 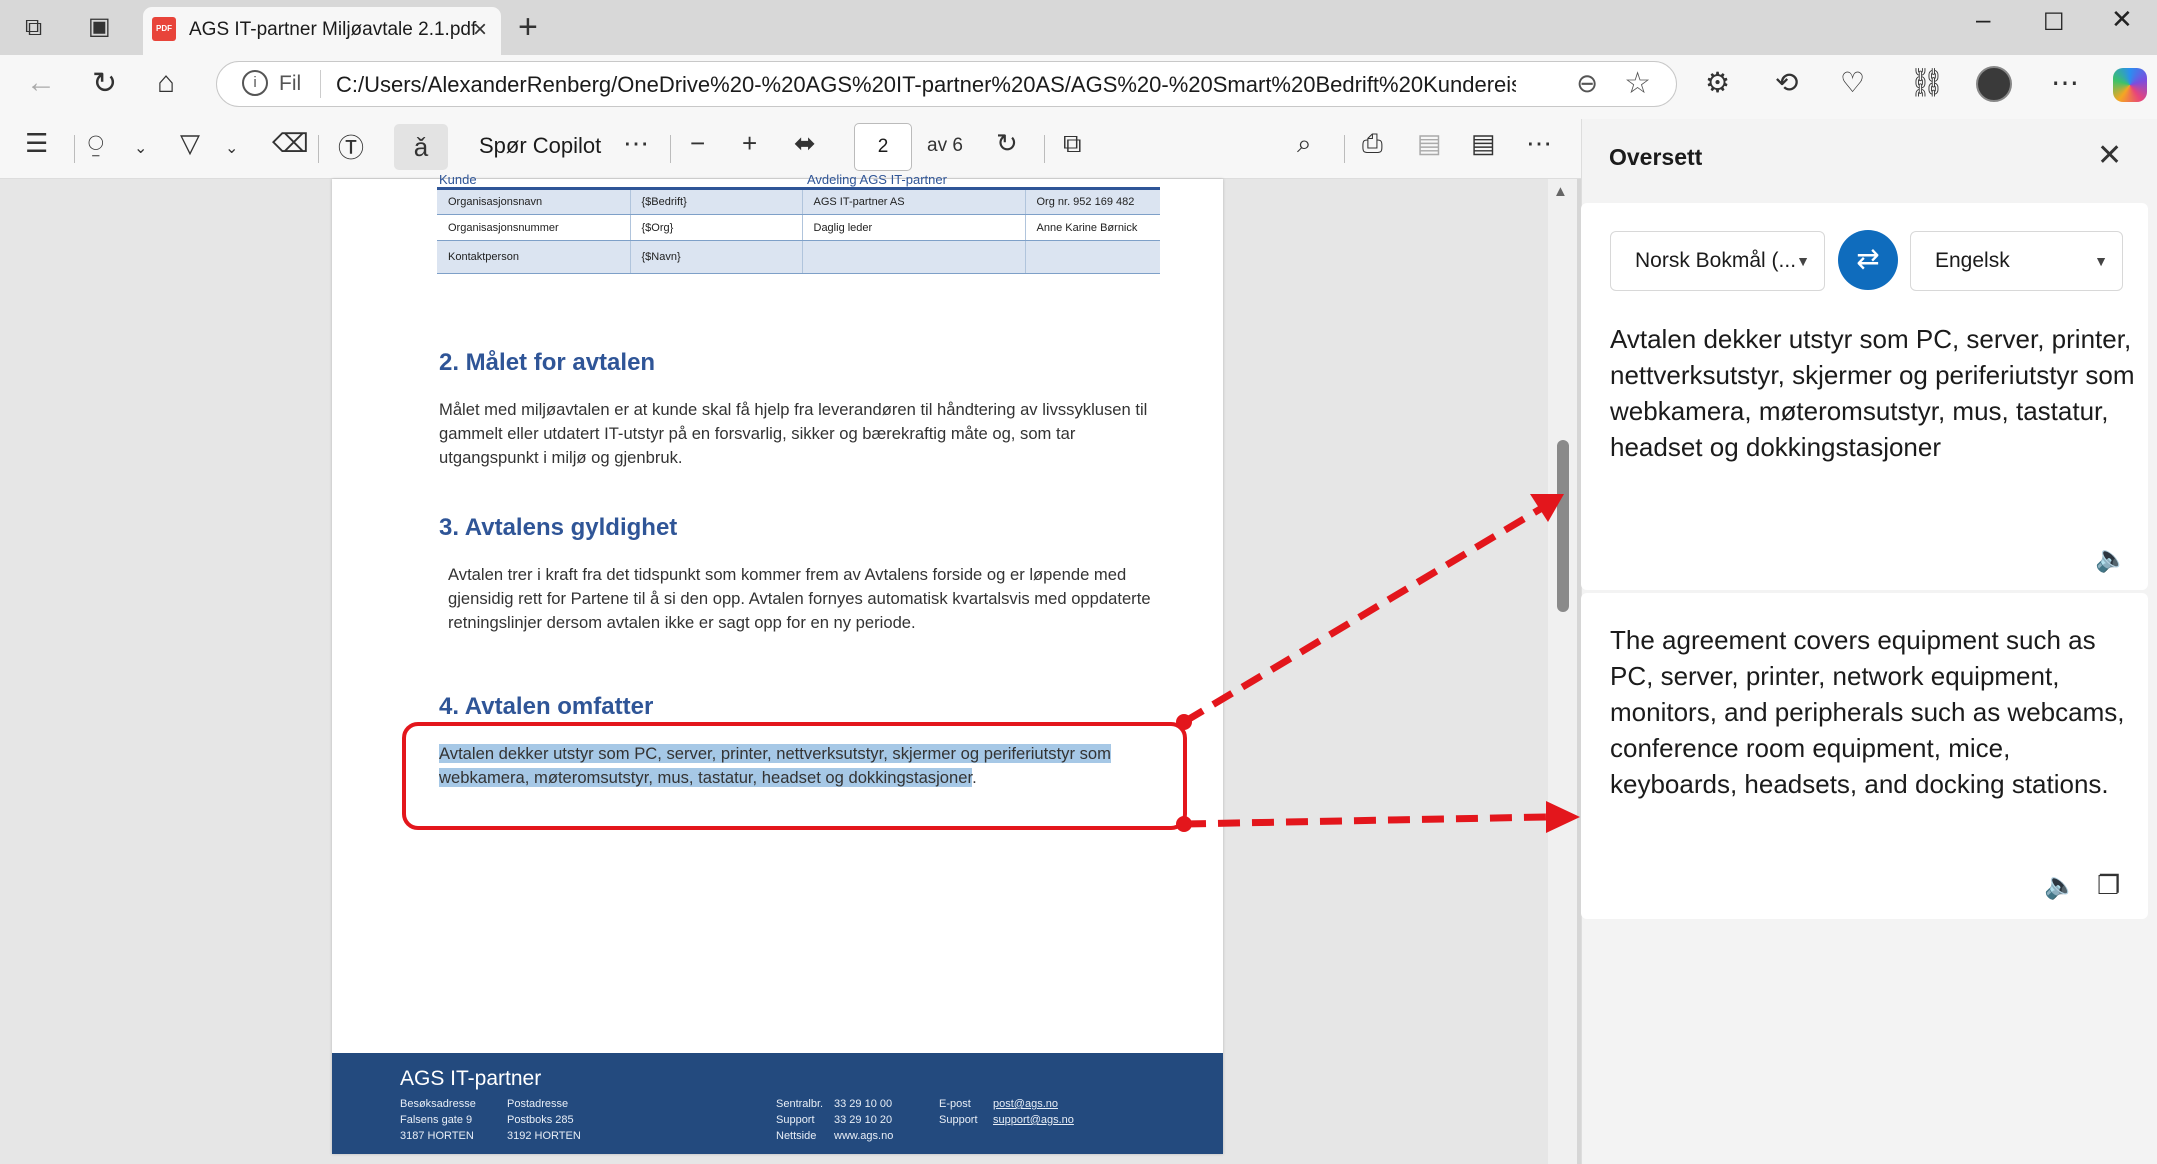 What do you see at coordinates (438, 1104) in the screenshot?
I see `footer-text: Besøksadresse` at bounding box center [438, 1104].